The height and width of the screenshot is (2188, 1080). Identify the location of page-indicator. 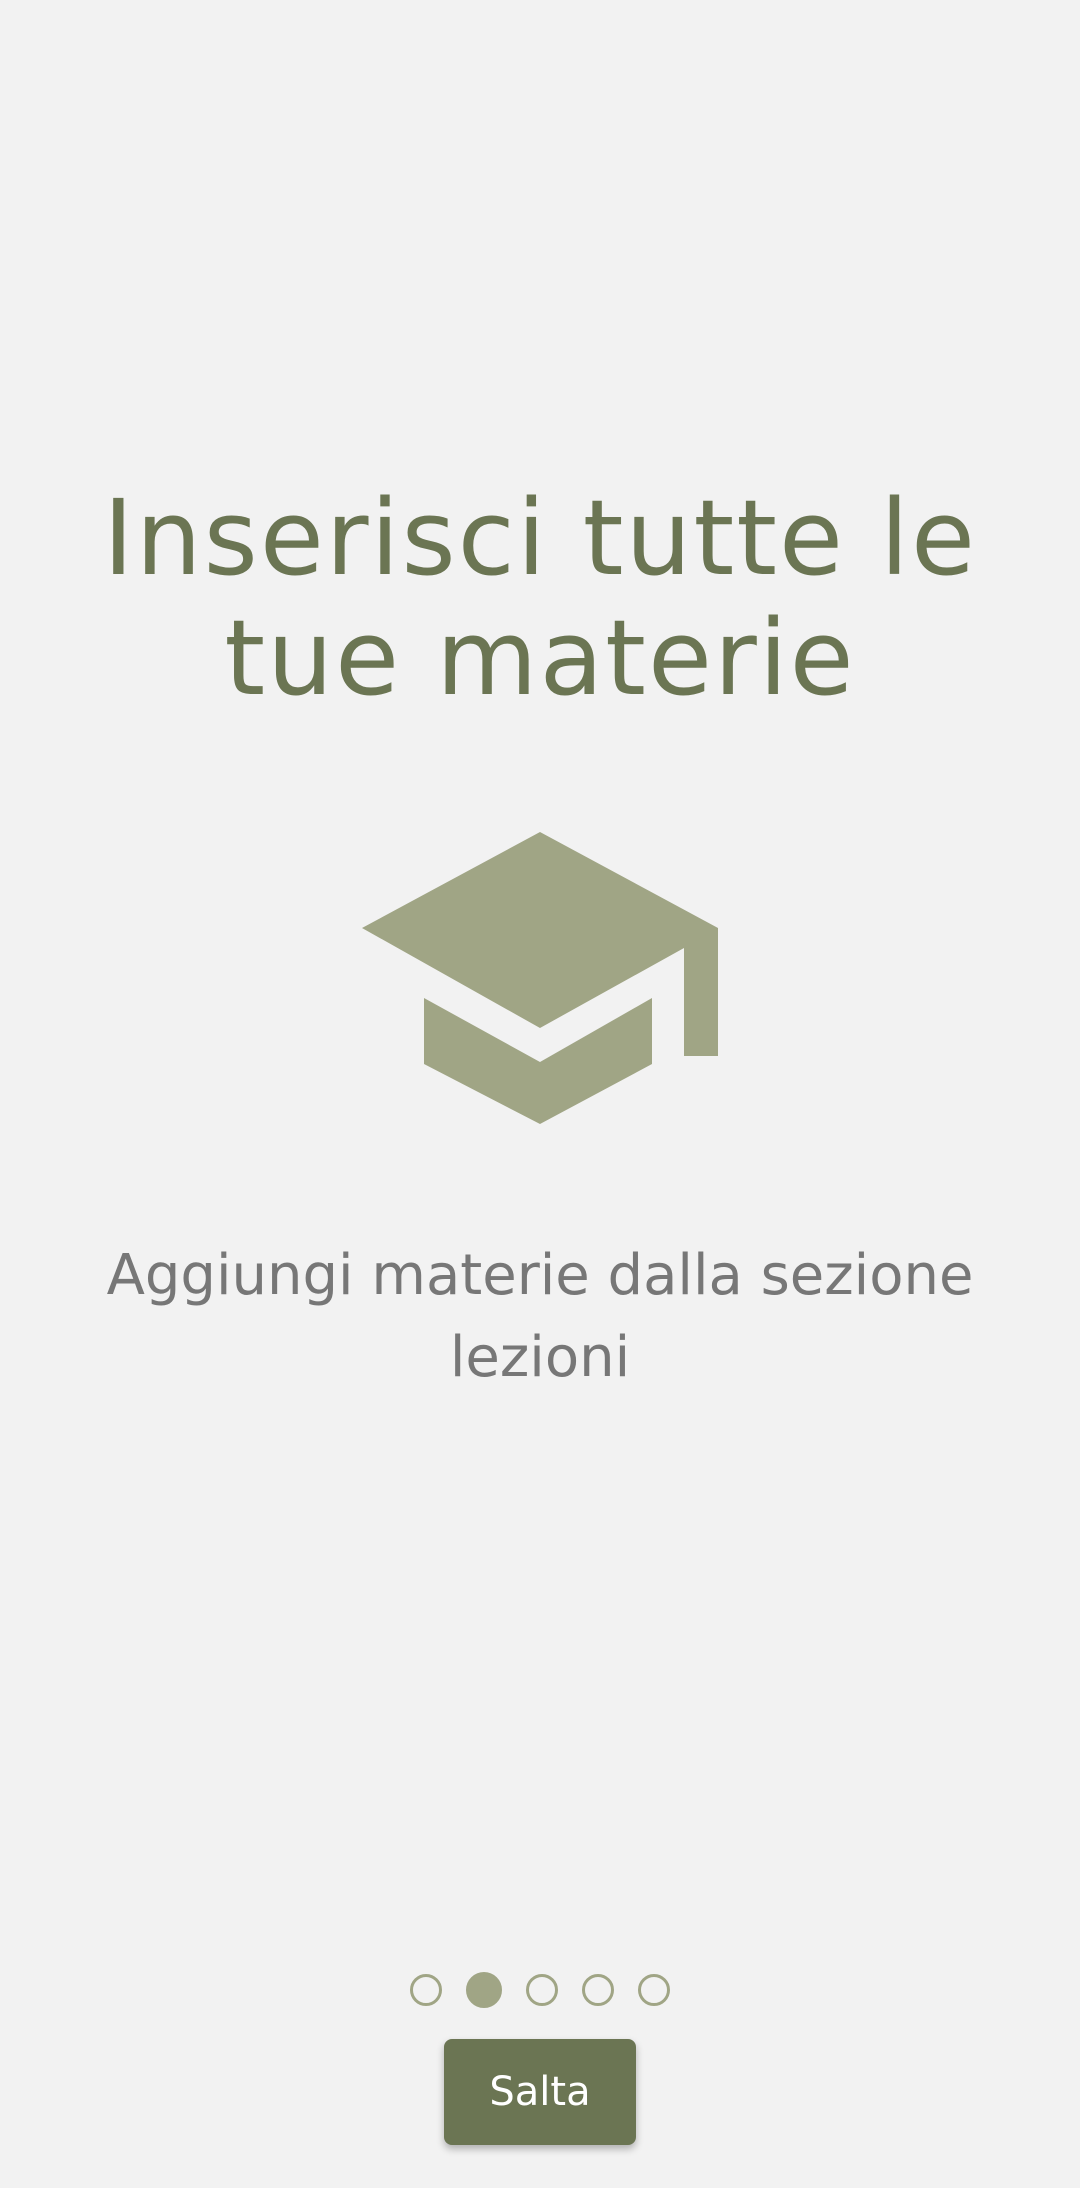
(540, 1990).